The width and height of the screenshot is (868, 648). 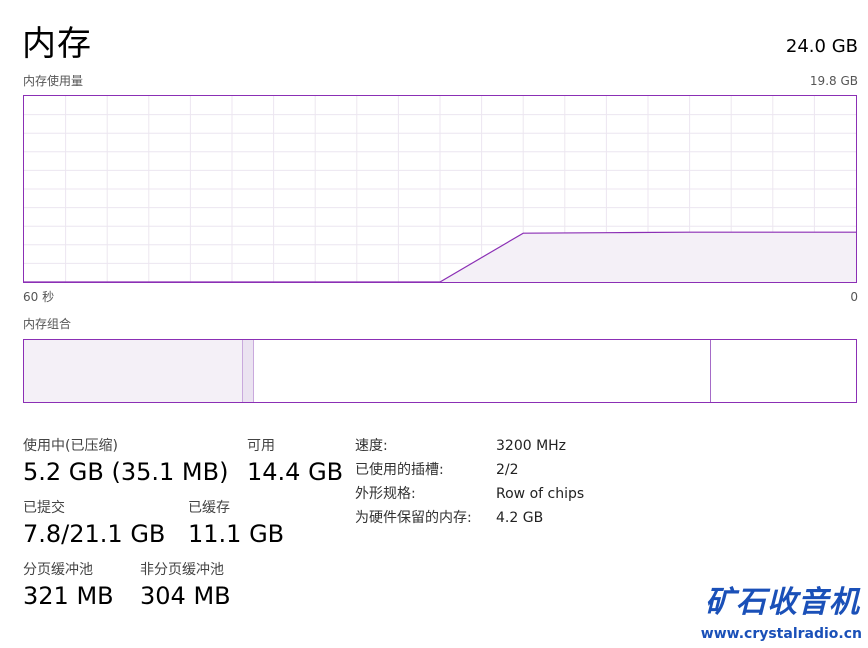 What do you see at coordinates (399, 470) in the screenshot?
I see `slots-label: 已使用的插槽:` at bounding box center [399, 470].